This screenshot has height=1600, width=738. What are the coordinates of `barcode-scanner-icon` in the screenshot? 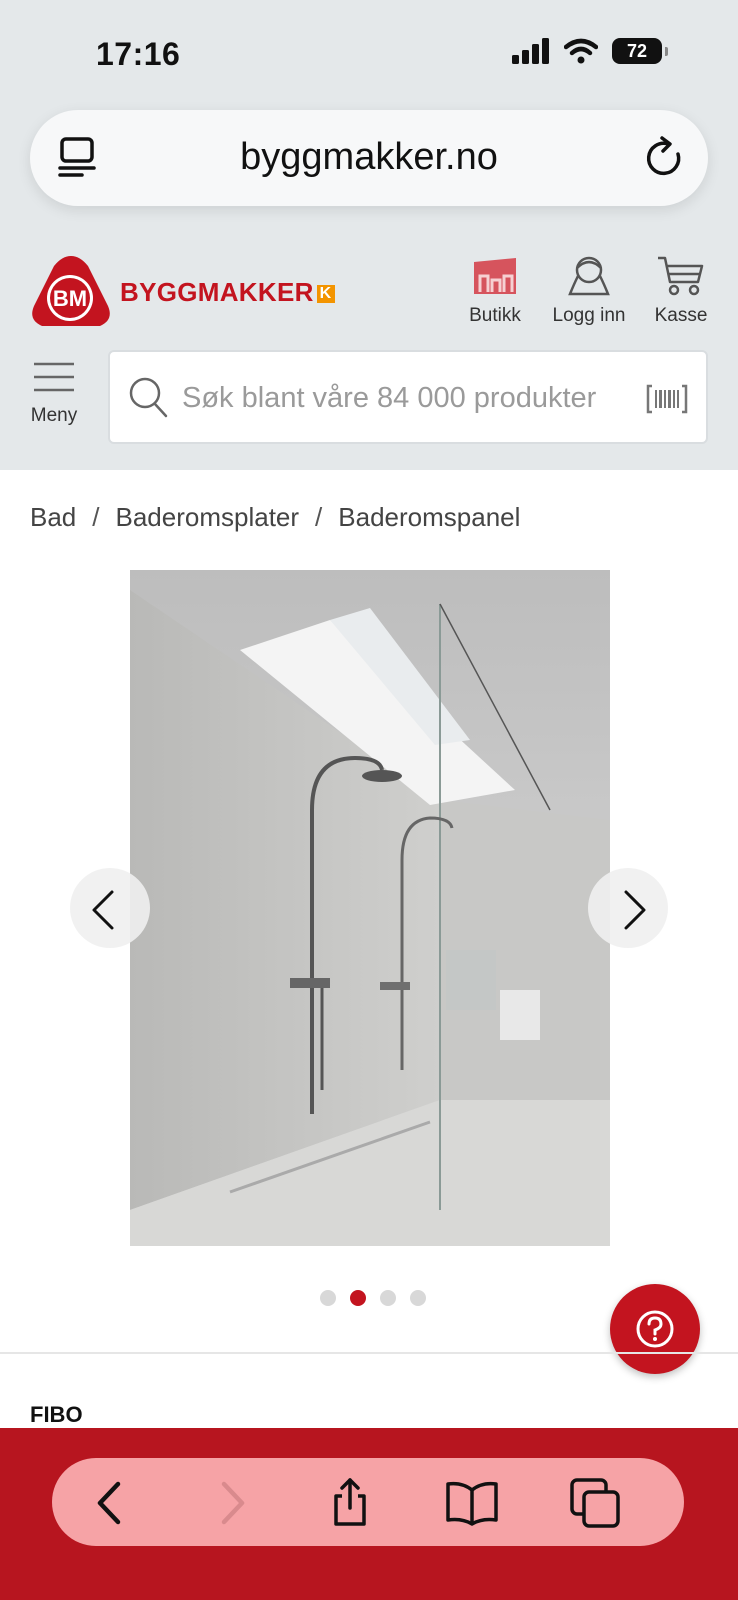 It's located at (667, 399).